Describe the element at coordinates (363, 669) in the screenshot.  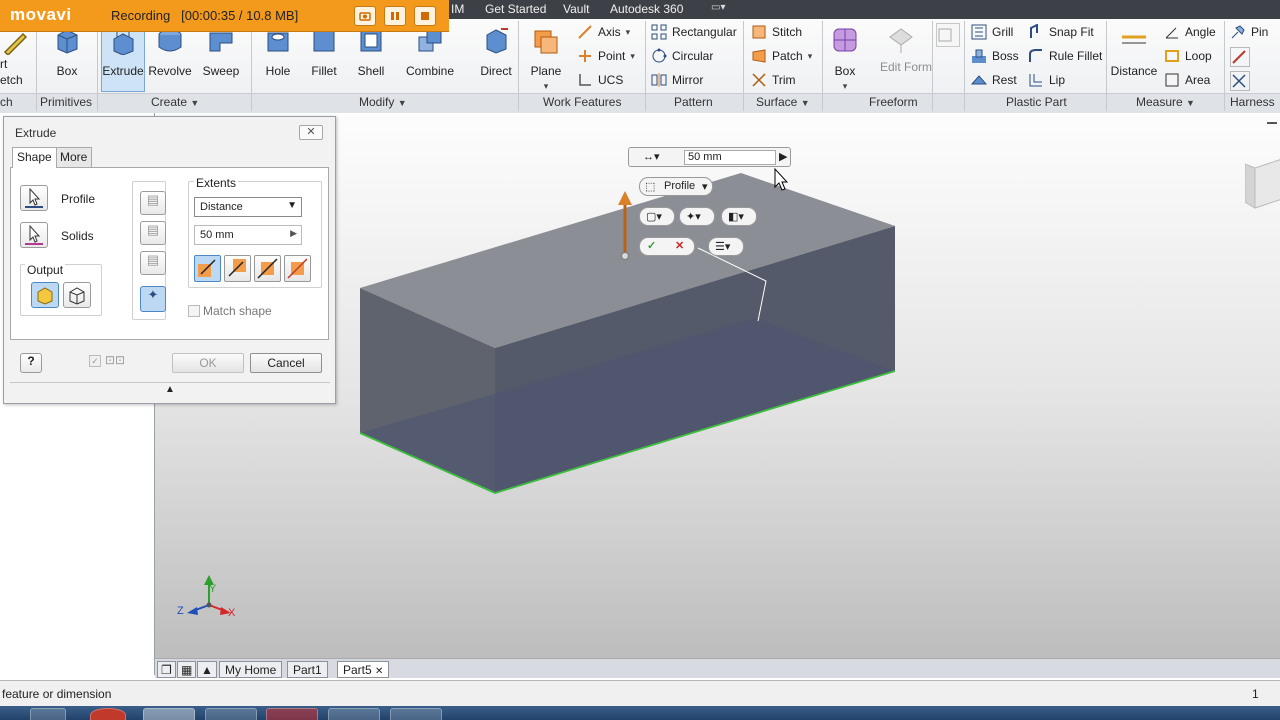
I see `tab-part5: Part5 ✕` at that location.